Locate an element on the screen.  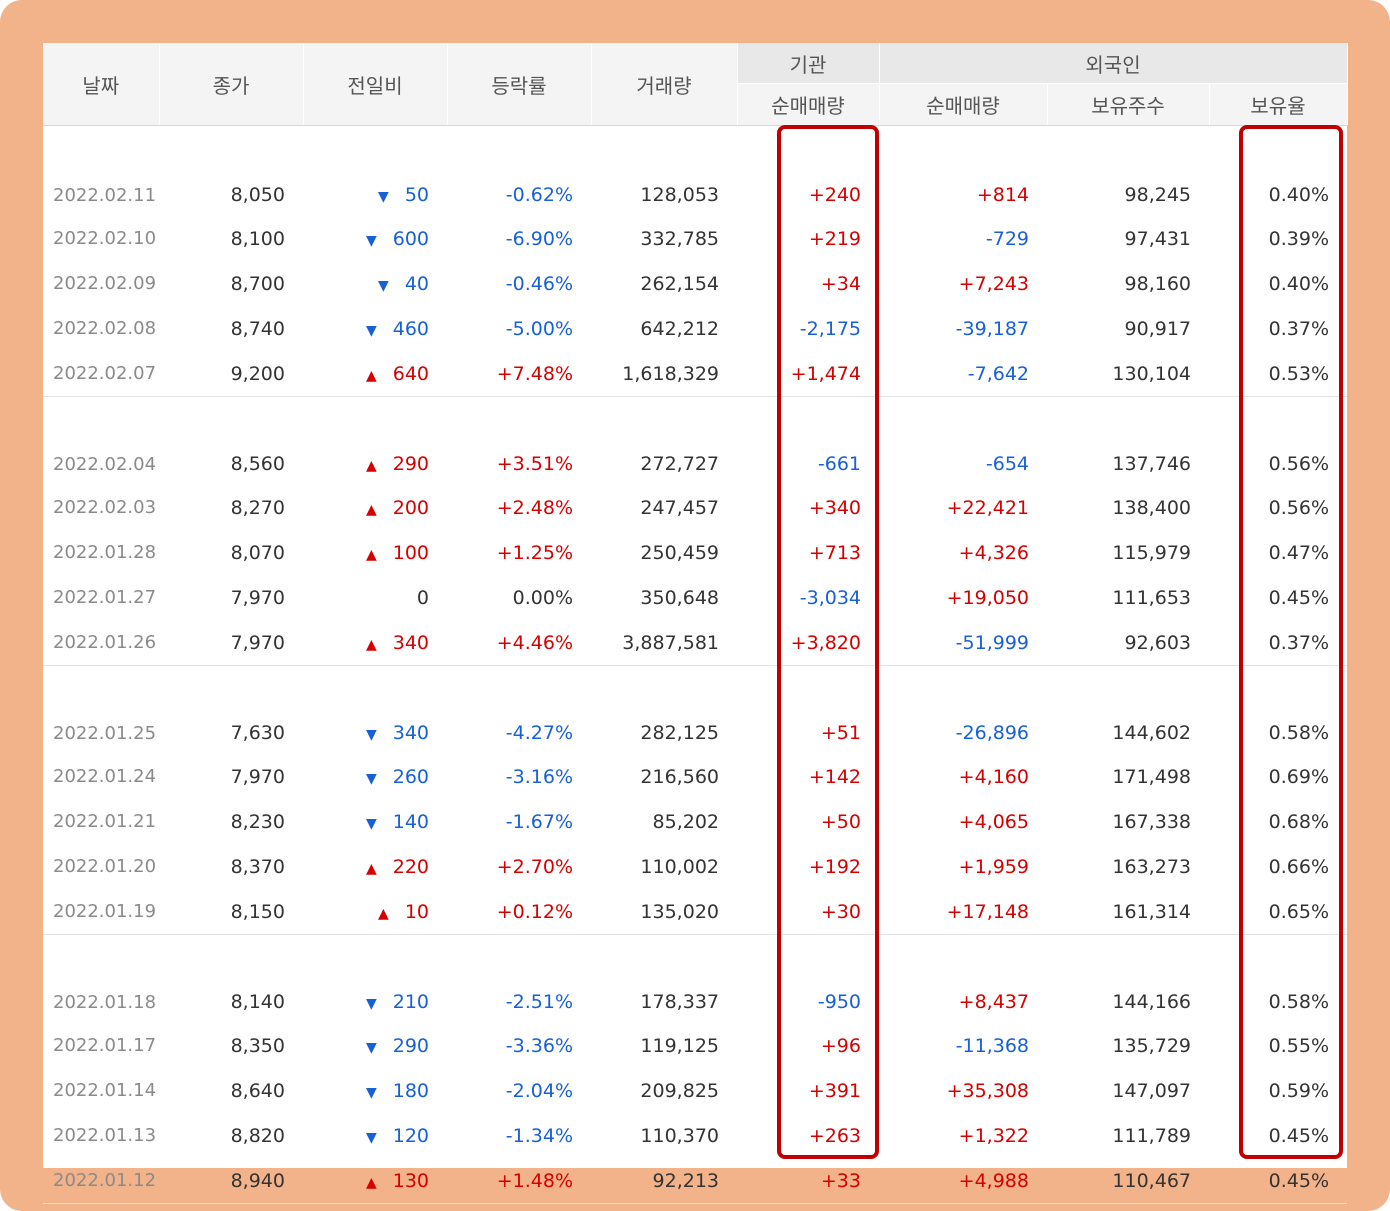
cell-rate: -1.34% is located at coordinates (539, 1135).